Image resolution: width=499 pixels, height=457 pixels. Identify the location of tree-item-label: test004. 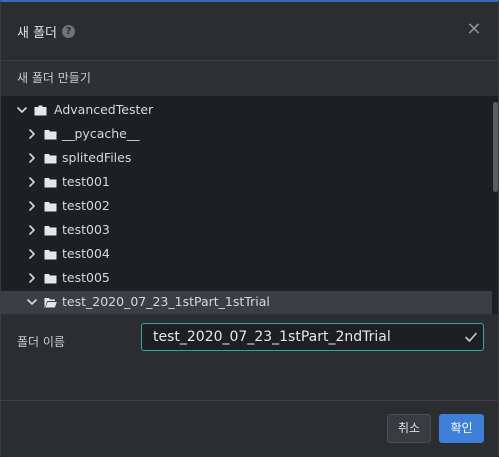
(86, 253).